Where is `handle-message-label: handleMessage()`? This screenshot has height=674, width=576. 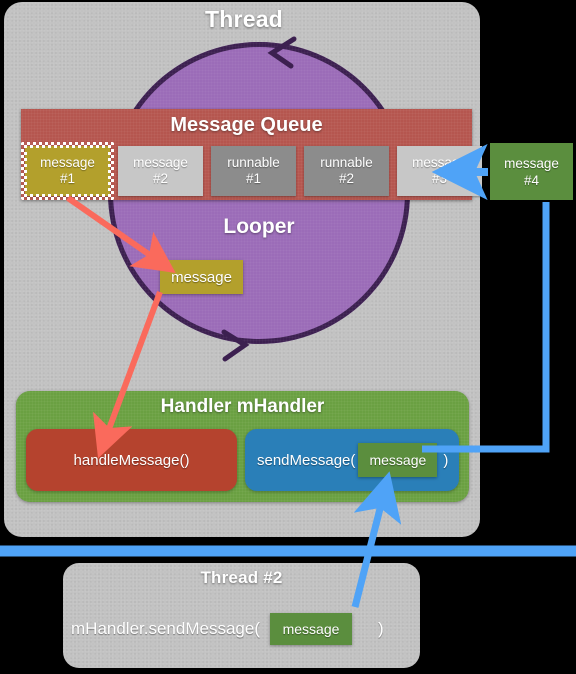
handle-message-label: handleMessage() is located at coordinates (131, 460).